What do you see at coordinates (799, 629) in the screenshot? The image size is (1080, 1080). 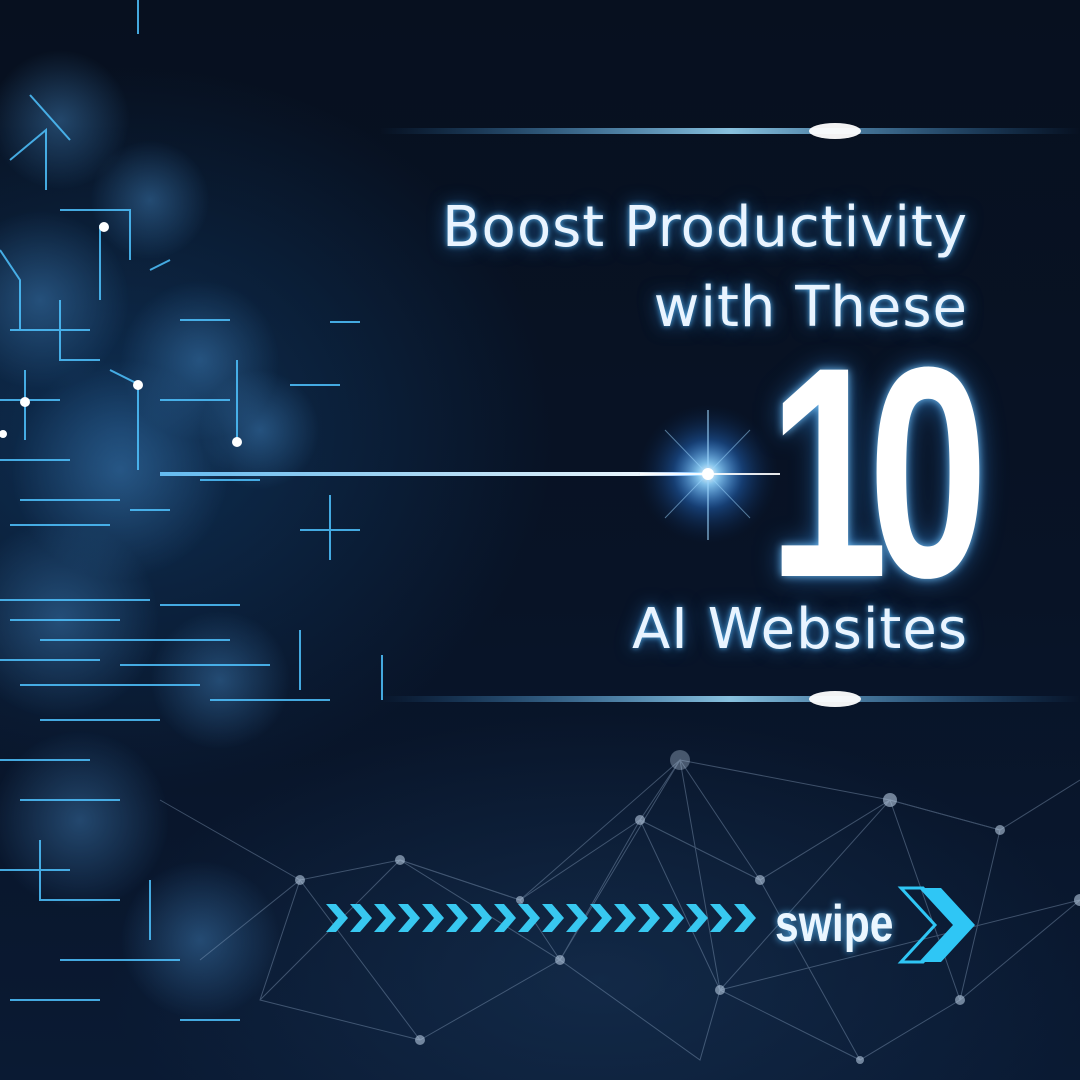 I see `headline-line-3: AI Websites` at bounding box center [799, 629].